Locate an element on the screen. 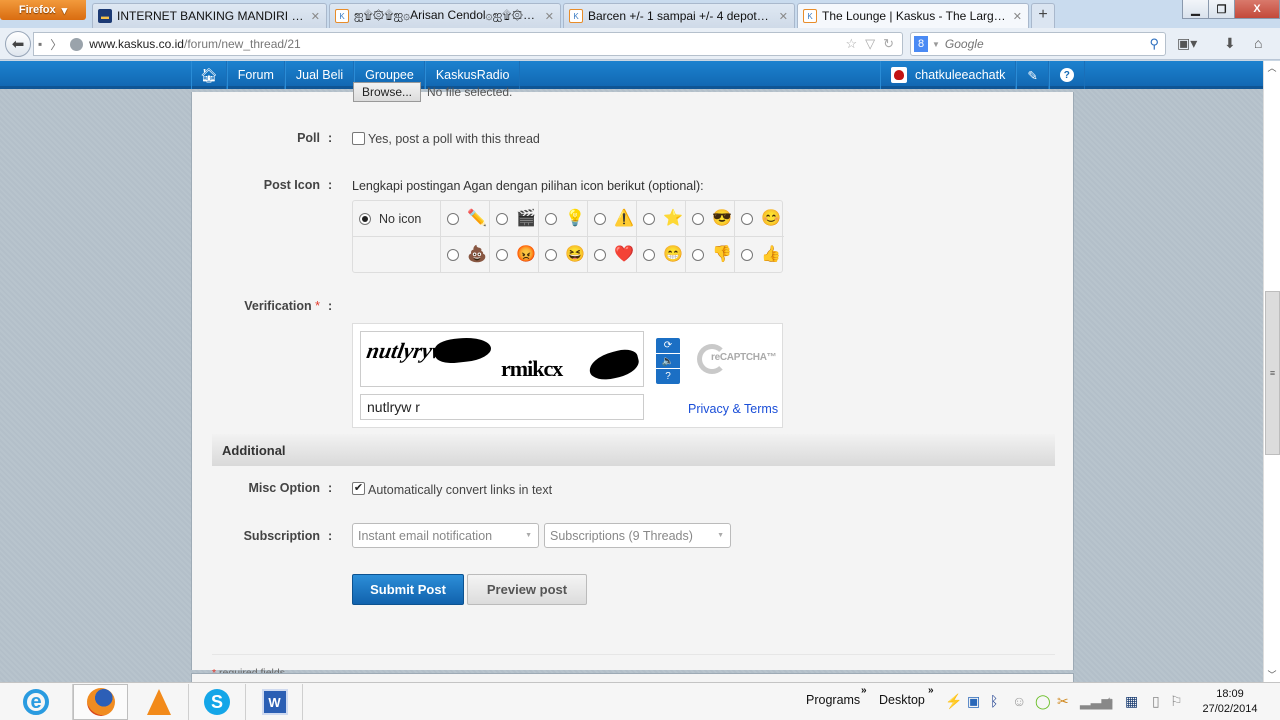 The width and height of the screenshot is (1280, 720). subscription-folder-select: Subscriptions (9 Threads) ▼ is located at coordinates (637, 535).